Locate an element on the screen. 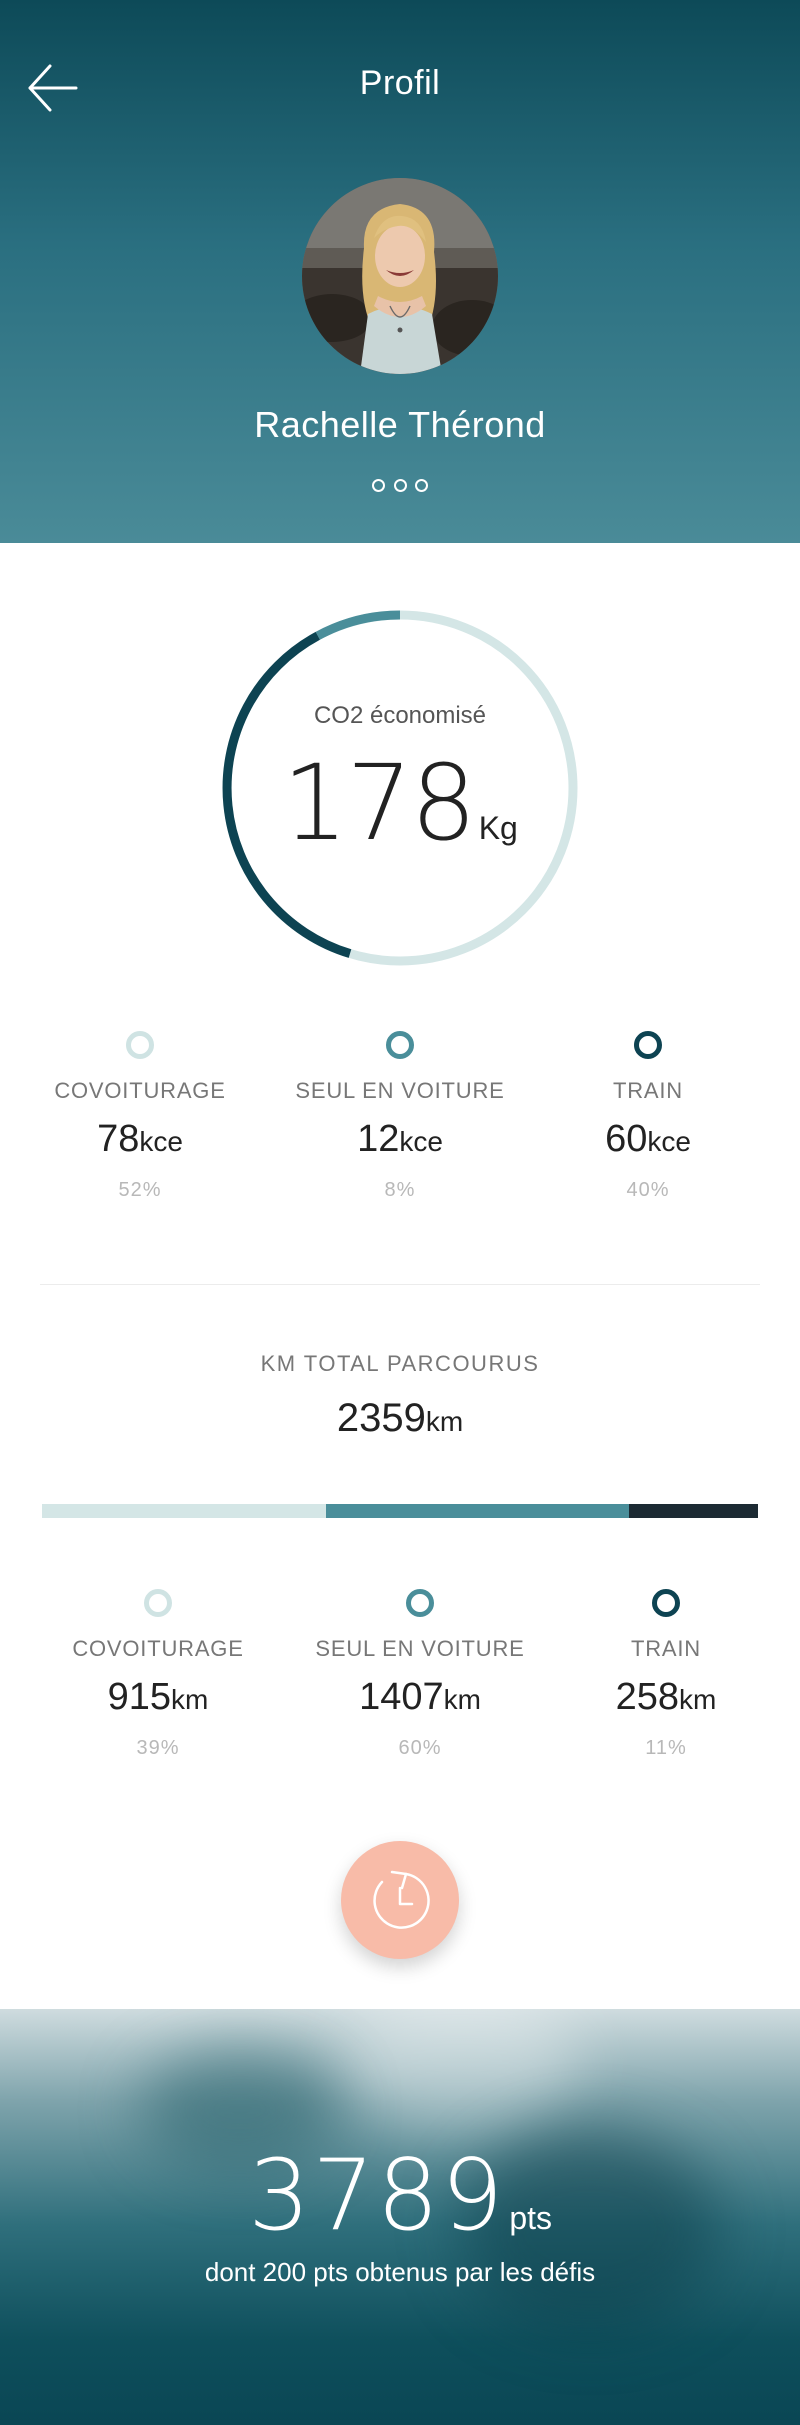  more-options-button is located at coordinates (400, 485).